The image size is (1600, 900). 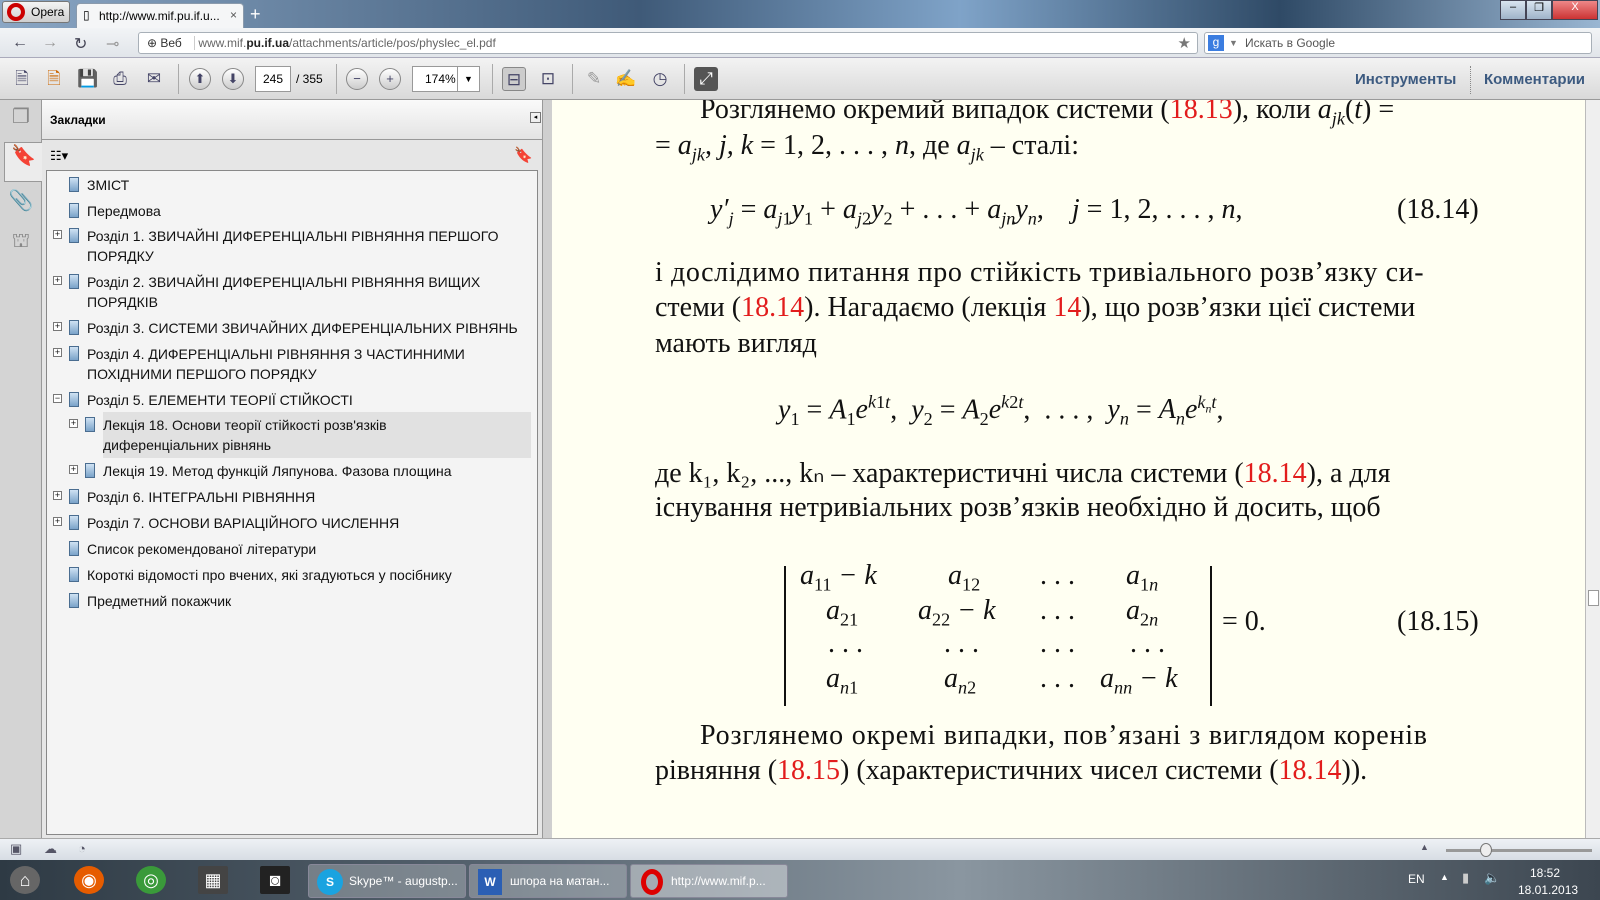 What do you see at coordinates (192, 549) in the screenshot?
I see `bookmark-item: Список рекомендованої літератури` at bounding box center [192, 549].